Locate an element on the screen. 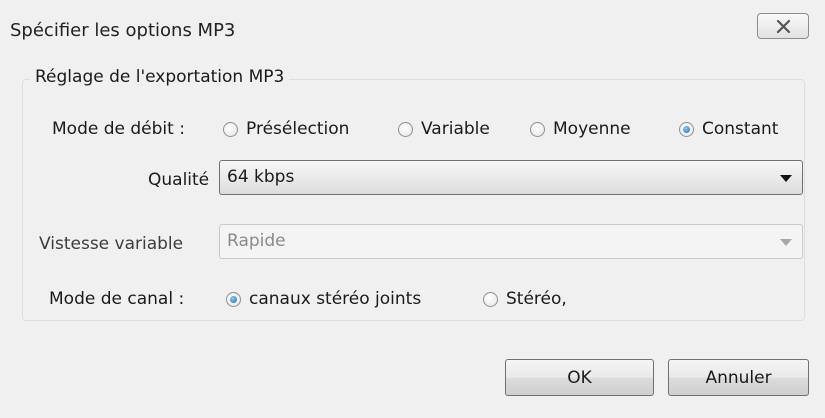 This screenshot has width=825, height=418. radio-joint-stereo-circle is located at coordinates (233, 299).